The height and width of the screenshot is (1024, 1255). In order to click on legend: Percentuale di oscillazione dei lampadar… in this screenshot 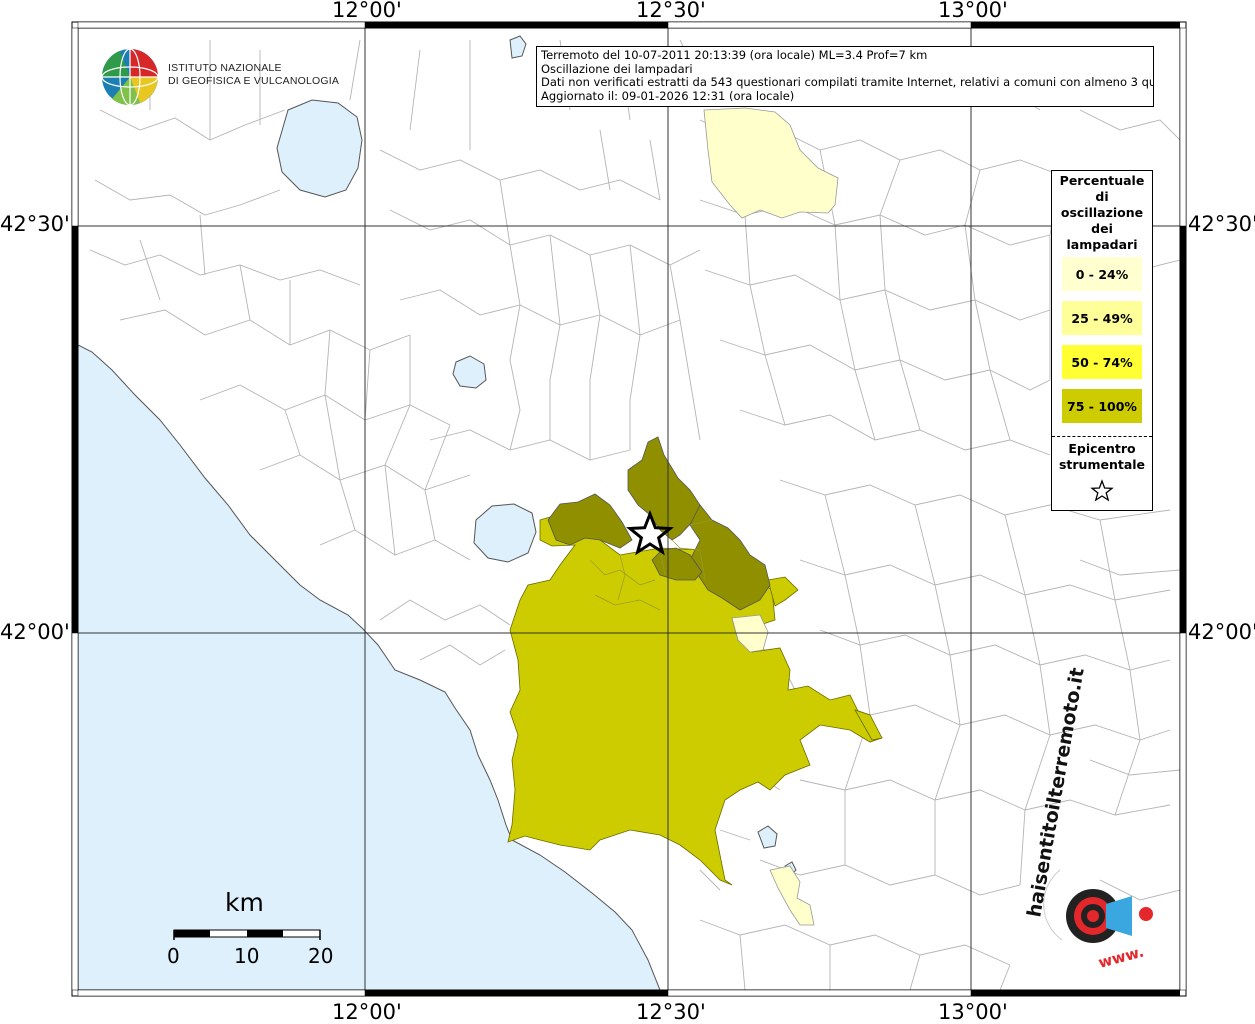, I will do `click(1102, 340)`.